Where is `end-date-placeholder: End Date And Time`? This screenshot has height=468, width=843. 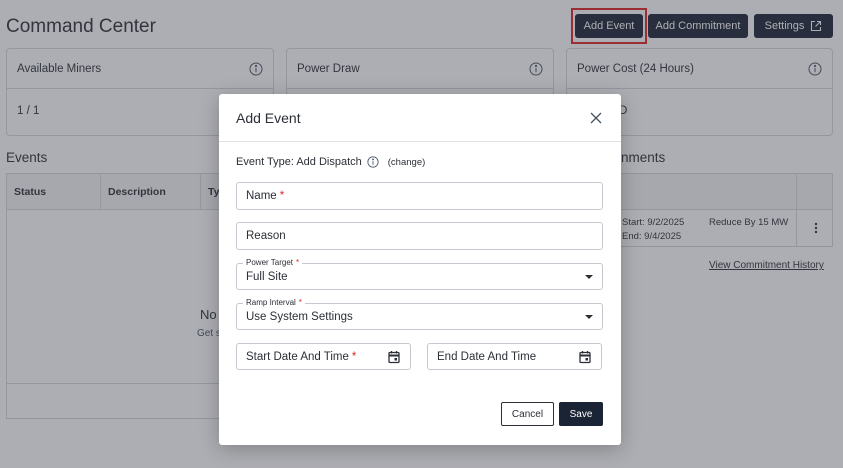 end-date-placeholder: End Date And Time is located at coordinates (487, 356).